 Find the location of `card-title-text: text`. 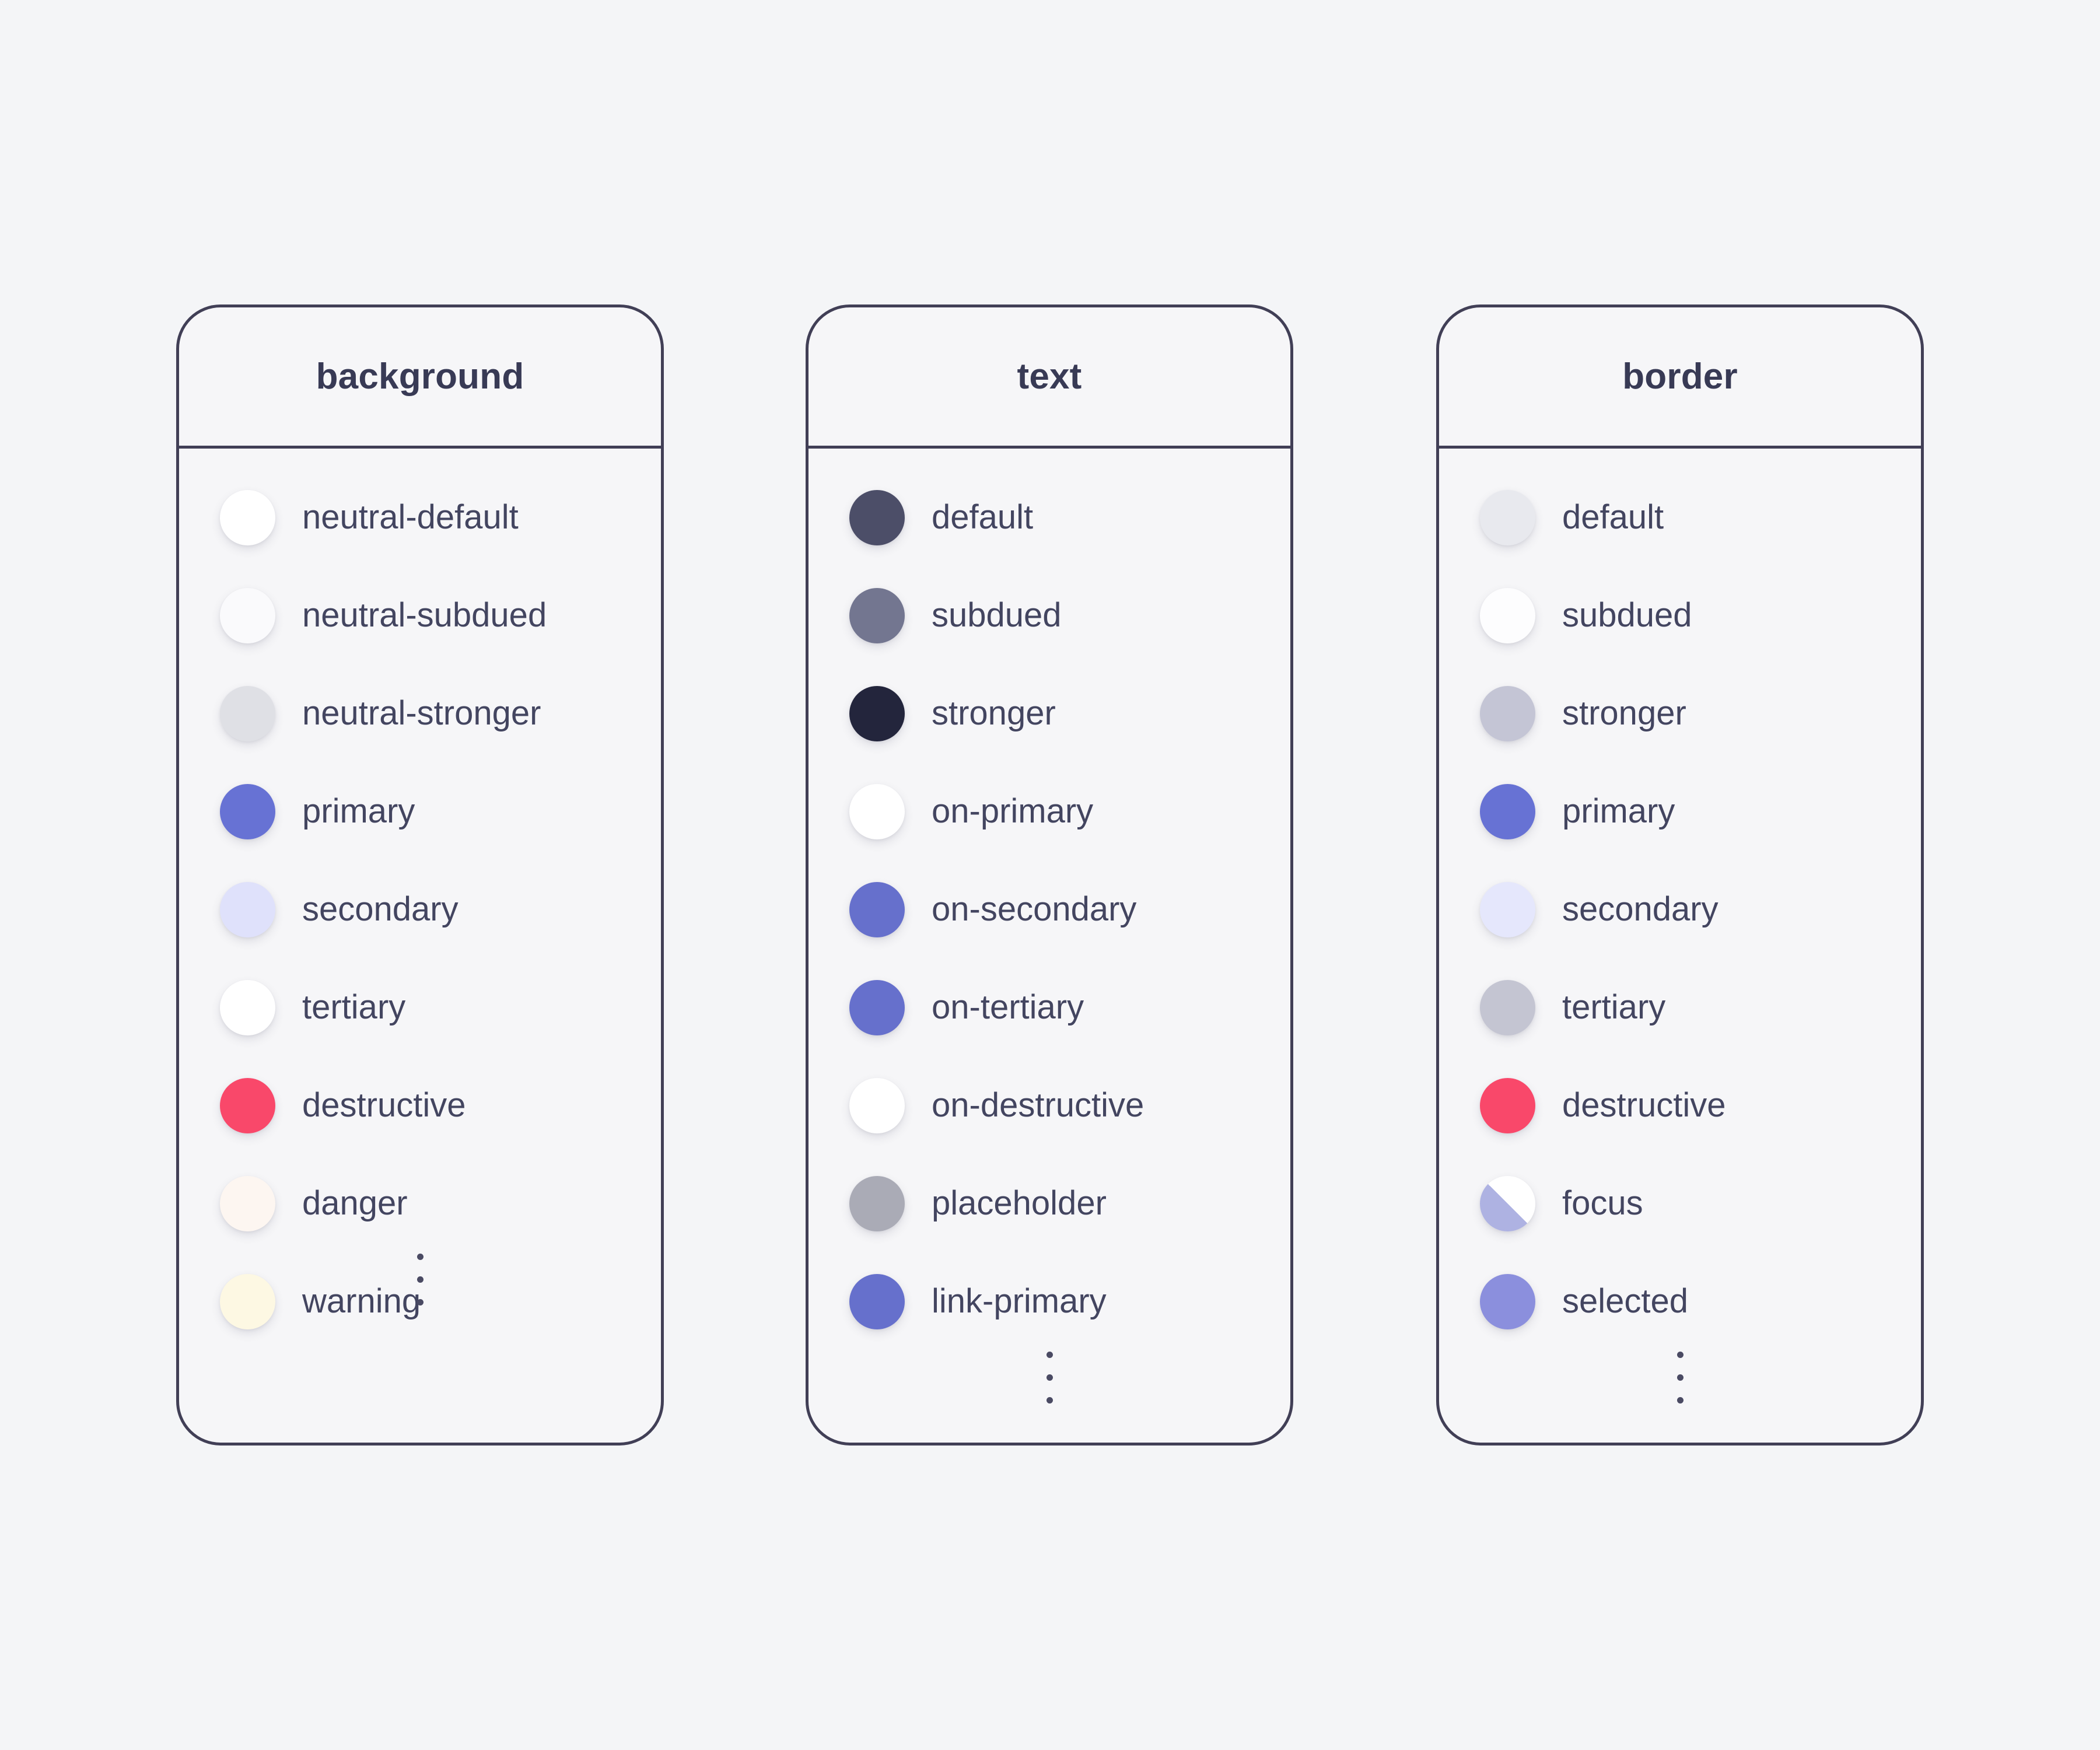

card-title-text: text is located at coordinates (1049, 377).